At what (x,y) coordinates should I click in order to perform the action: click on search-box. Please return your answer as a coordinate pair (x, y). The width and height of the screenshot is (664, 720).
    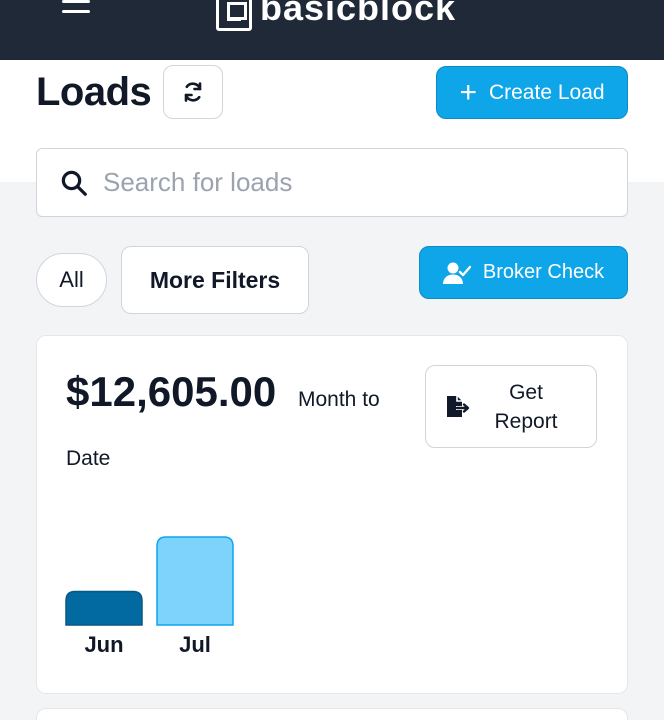
    Looking at the image, I should click on (332, 182).